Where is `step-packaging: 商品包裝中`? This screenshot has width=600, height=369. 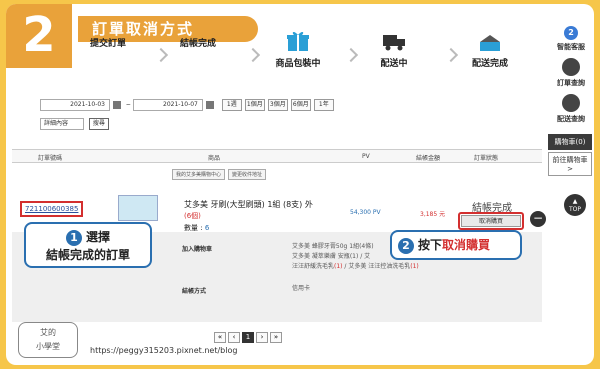 step-packaging: 商品包裝中 is located at coordinates (298, 46).